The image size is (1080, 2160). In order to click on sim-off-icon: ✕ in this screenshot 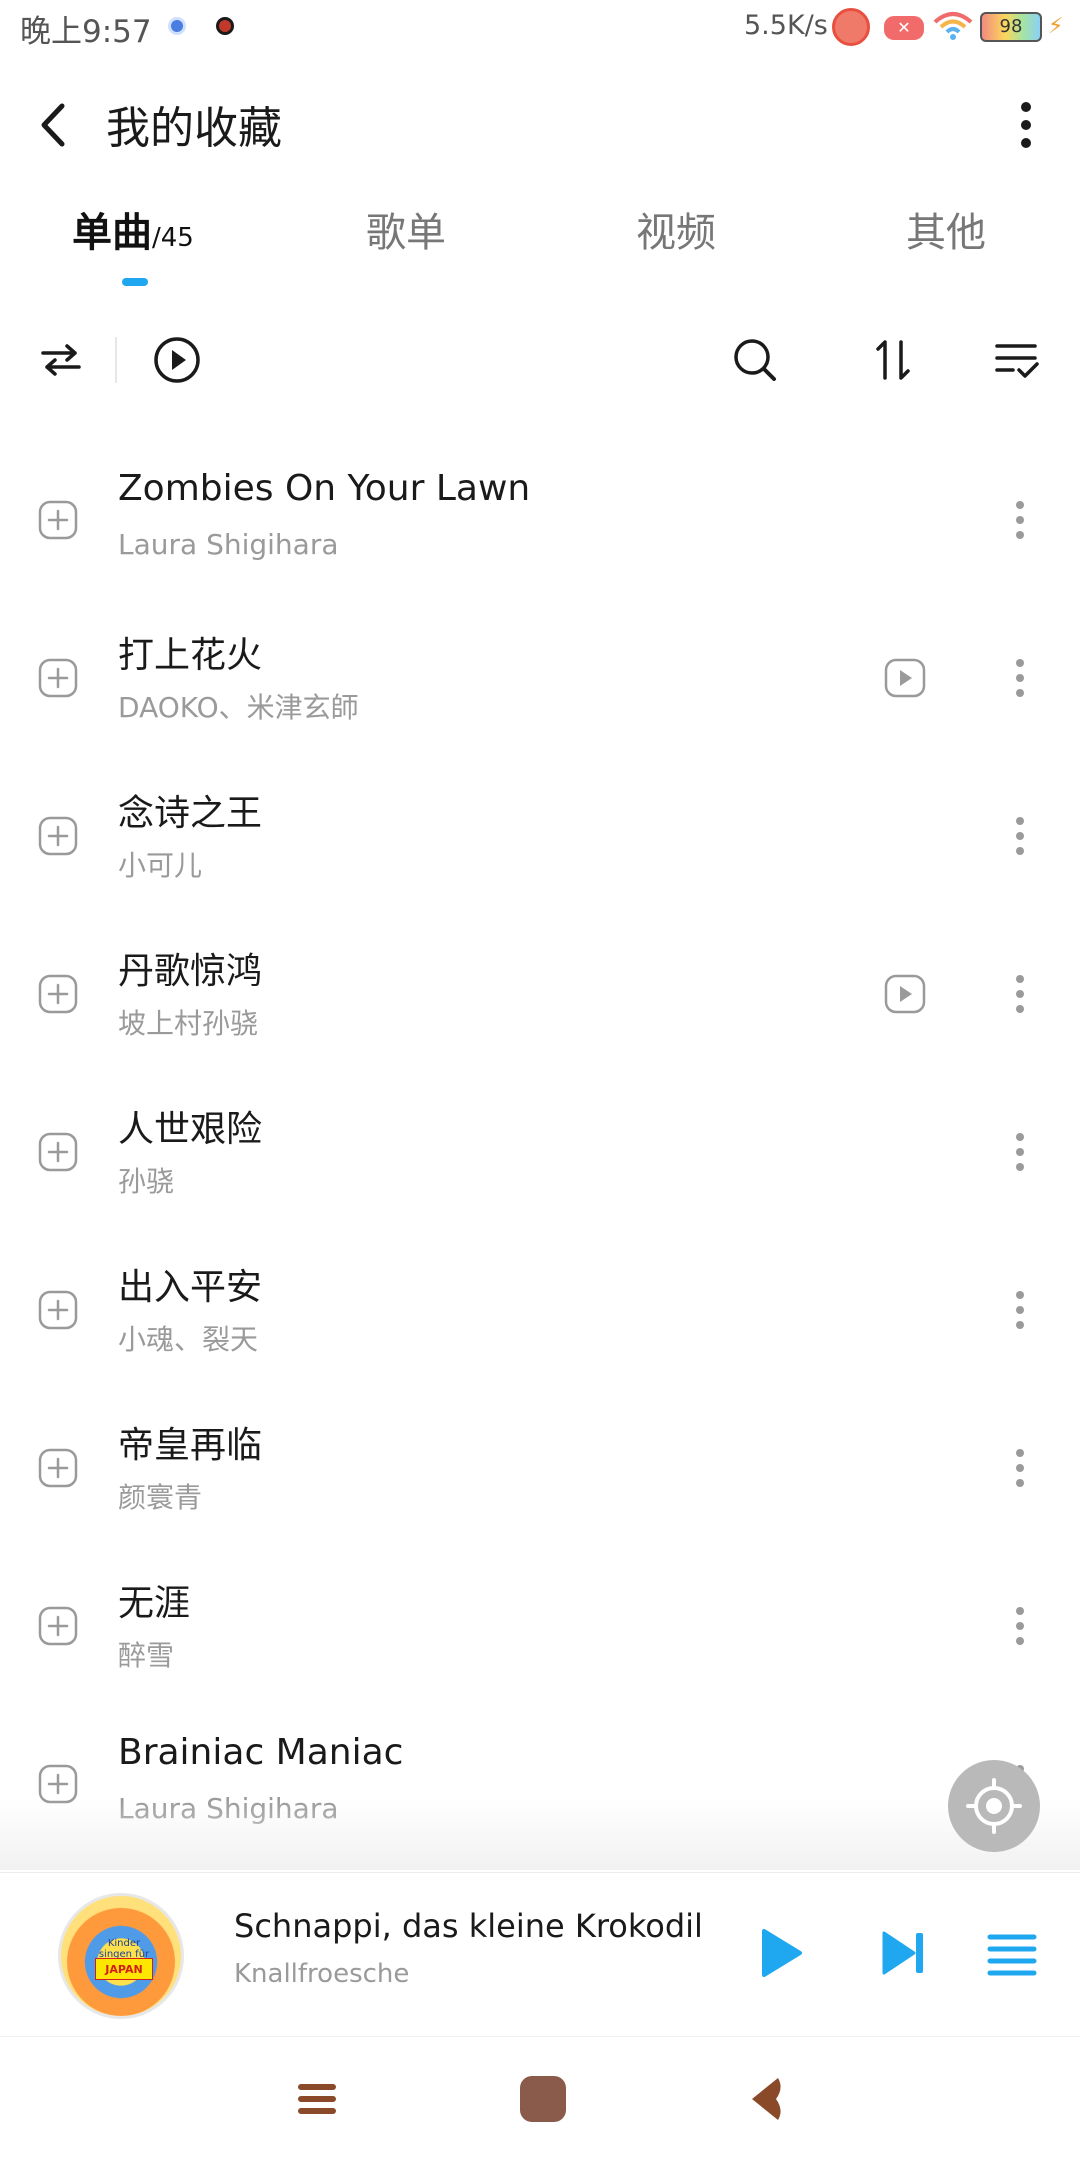, I will do `click(904, 28)`.